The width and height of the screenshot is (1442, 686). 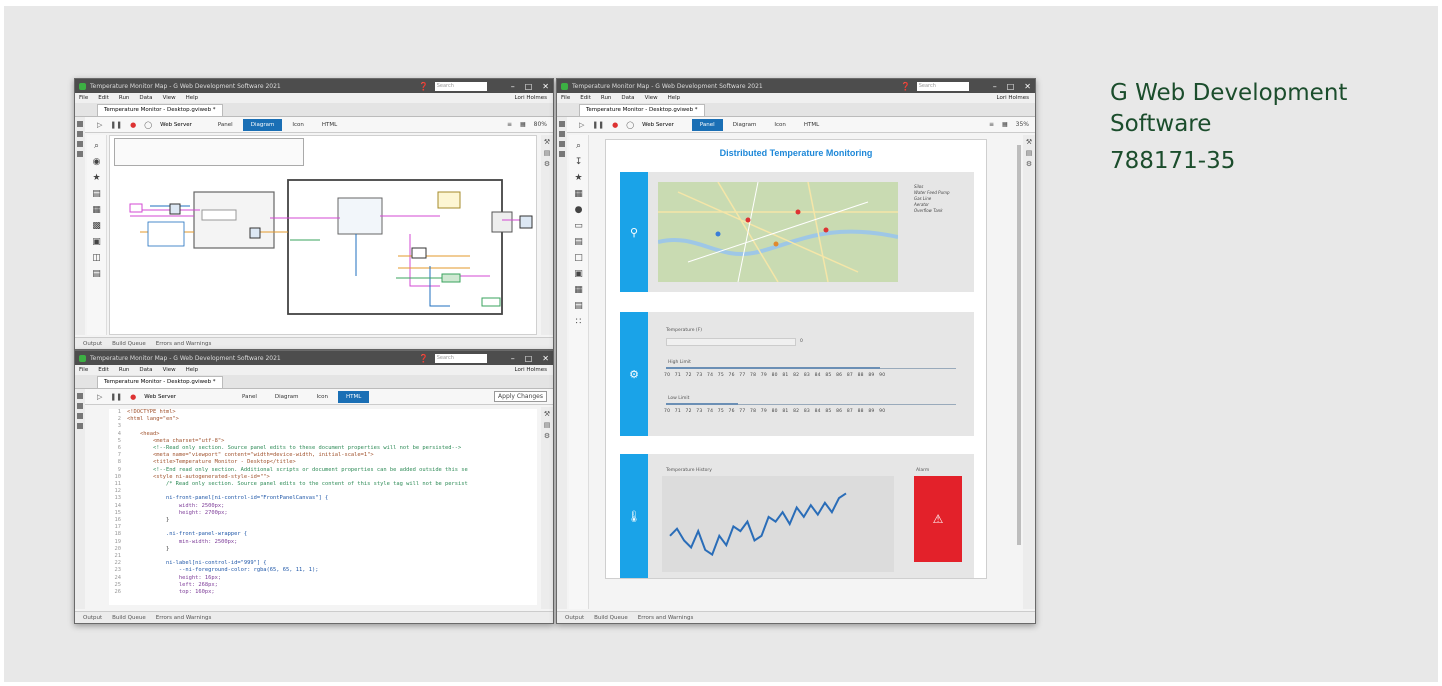 I want to click on zoom-select: 35%, so click(x=1022, y=124).